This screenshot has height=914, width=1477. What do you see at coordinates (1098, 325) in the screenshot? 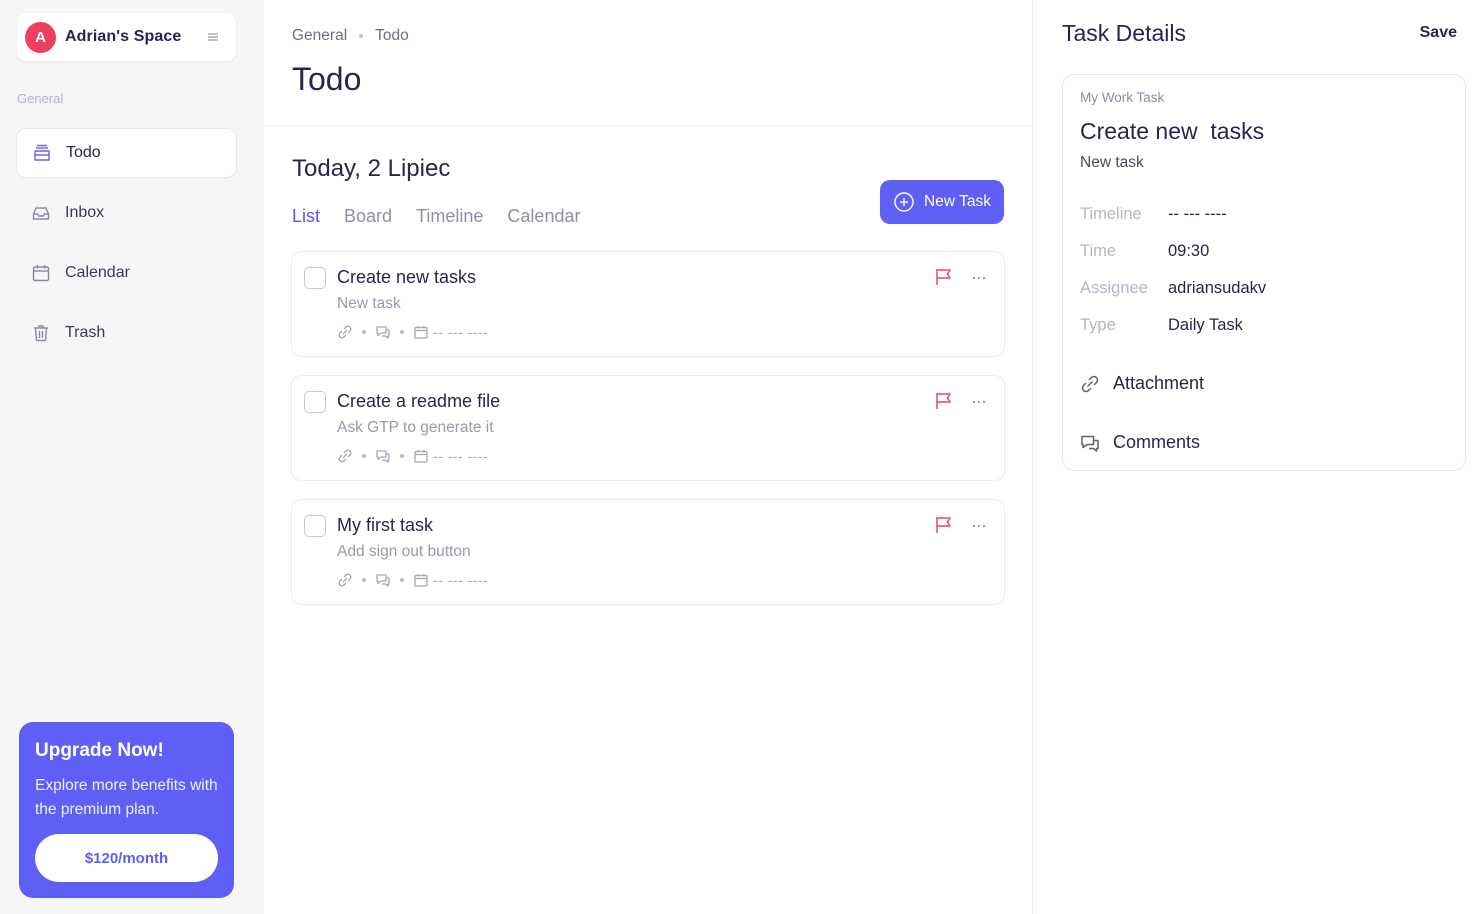
I see `field-label: Type` at bounding box center [1098, 325].